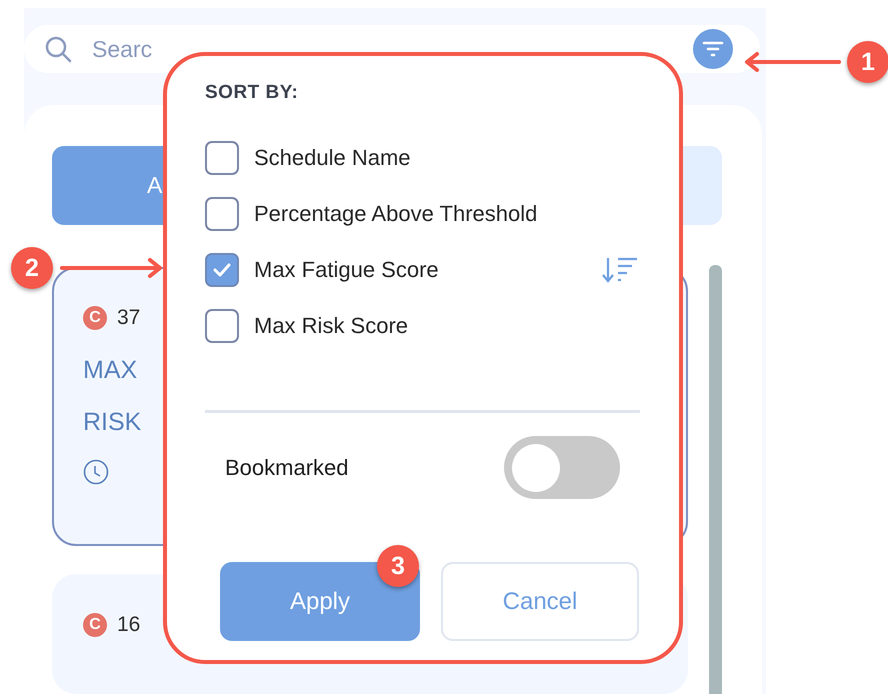 The width and height of the screenshot is (888, 694). What do you see at coordinates (32, 268) in the screenshot?
I see `step-number-badge: 2` at bounding box center [32, 268].